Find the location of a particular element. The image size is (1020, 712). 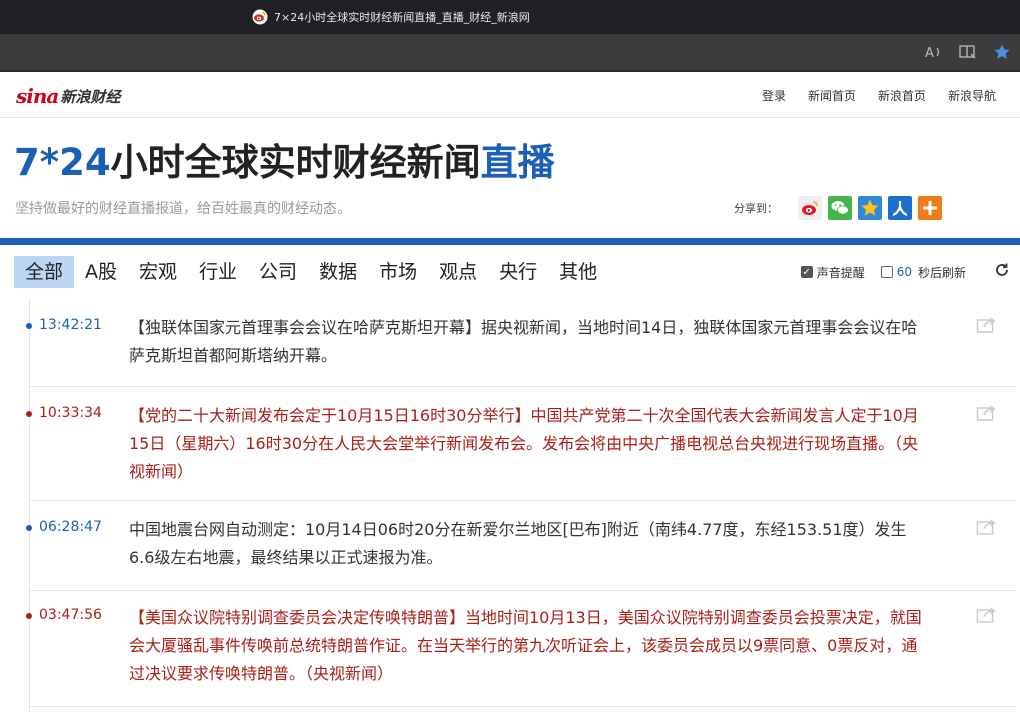

weibo-favicon-icon is located at coordinates (260, 17).